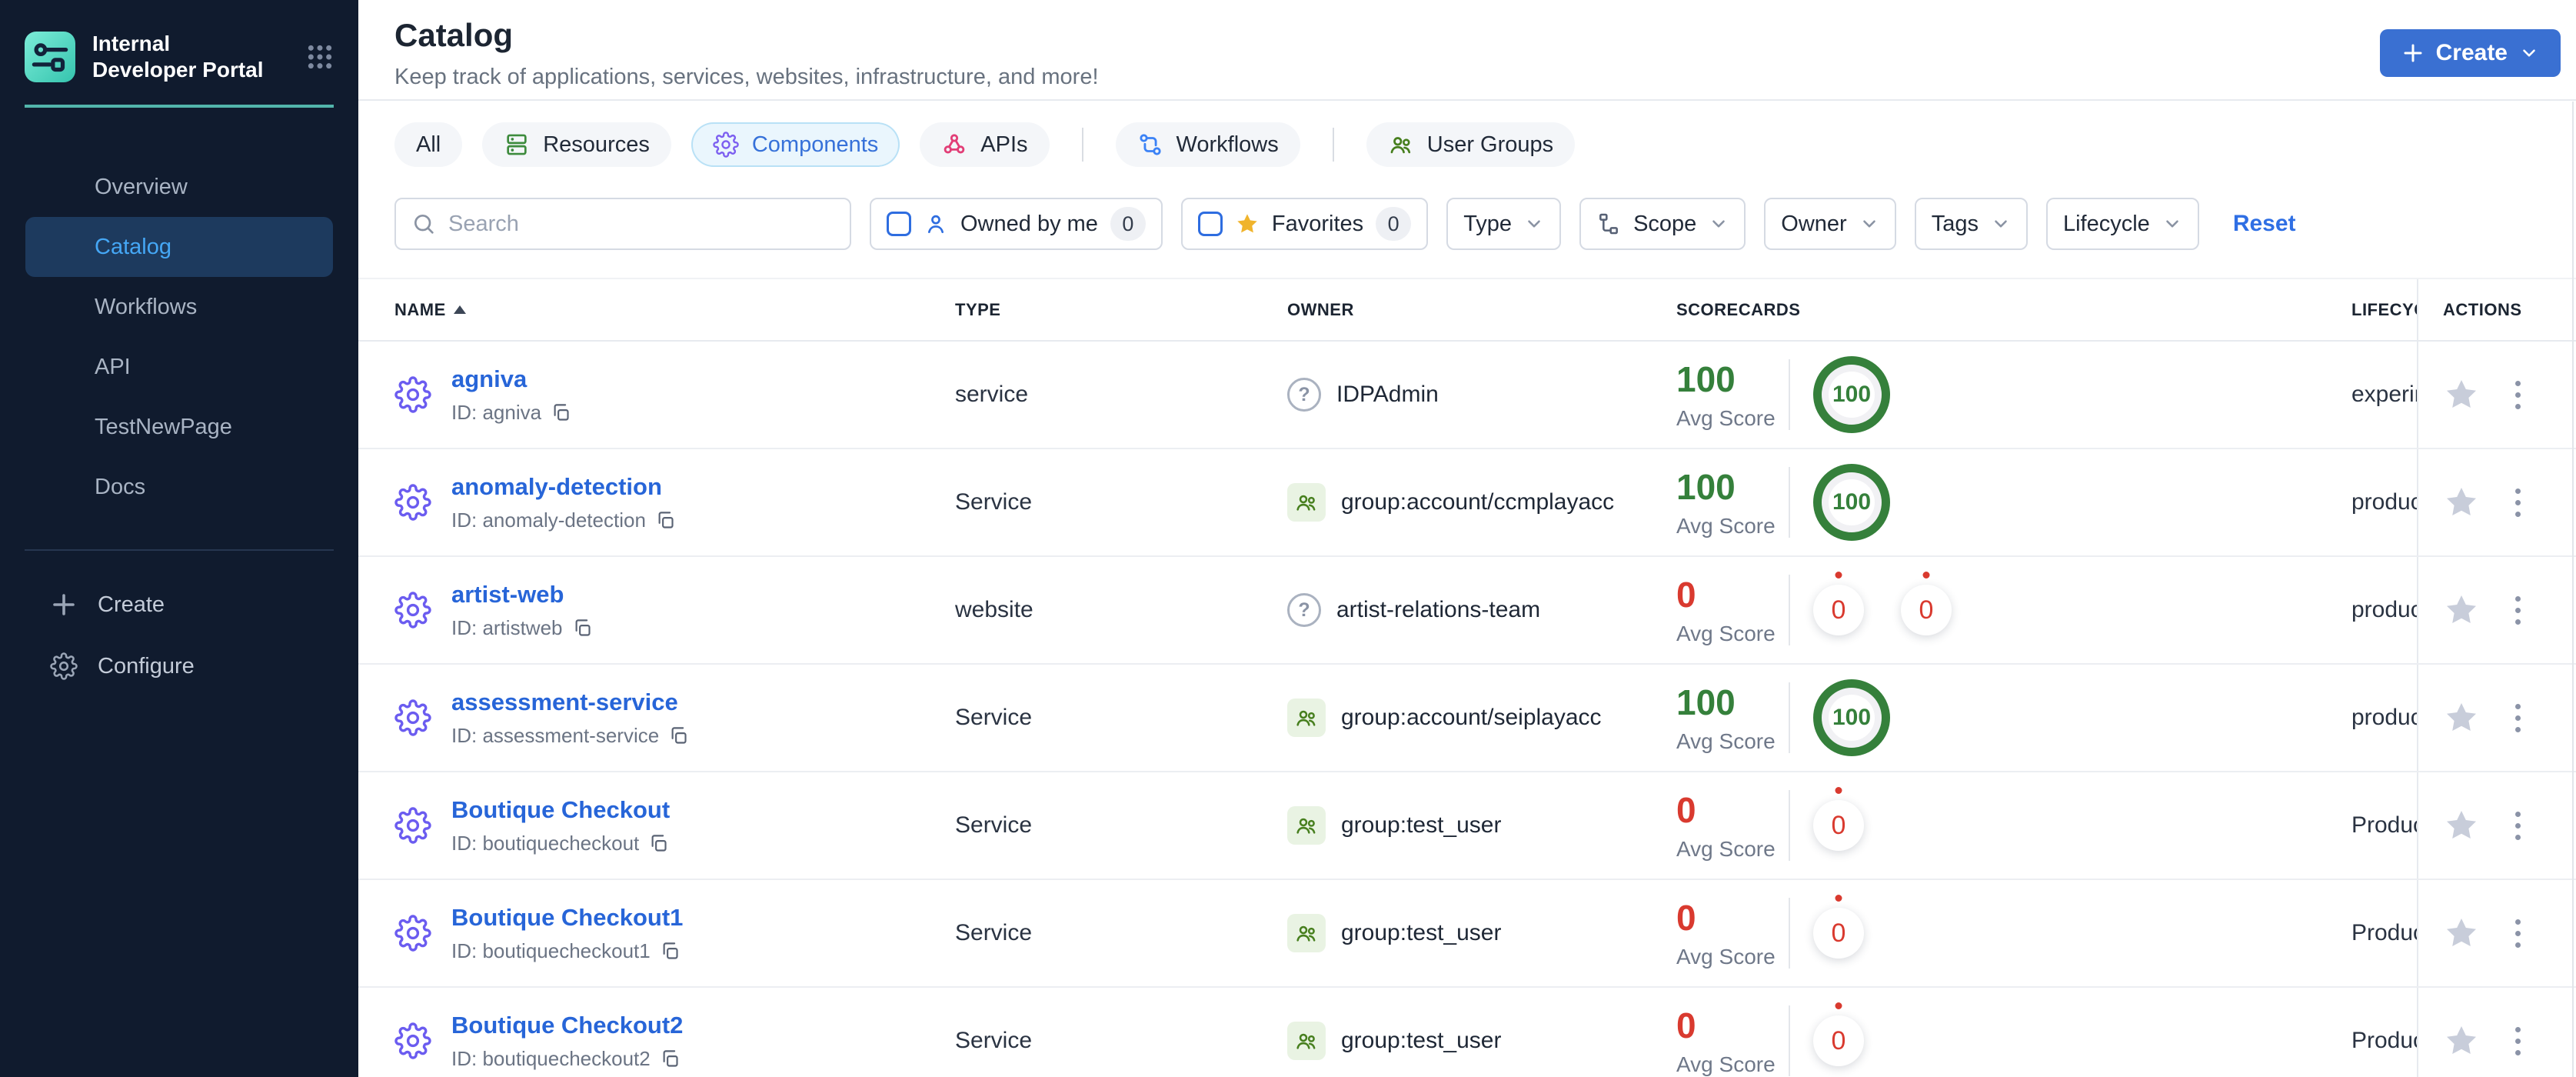 The width and height of the screenshot is (2576, 1077). I want to click on sidebar-create-button: Create, so click(179, 604).